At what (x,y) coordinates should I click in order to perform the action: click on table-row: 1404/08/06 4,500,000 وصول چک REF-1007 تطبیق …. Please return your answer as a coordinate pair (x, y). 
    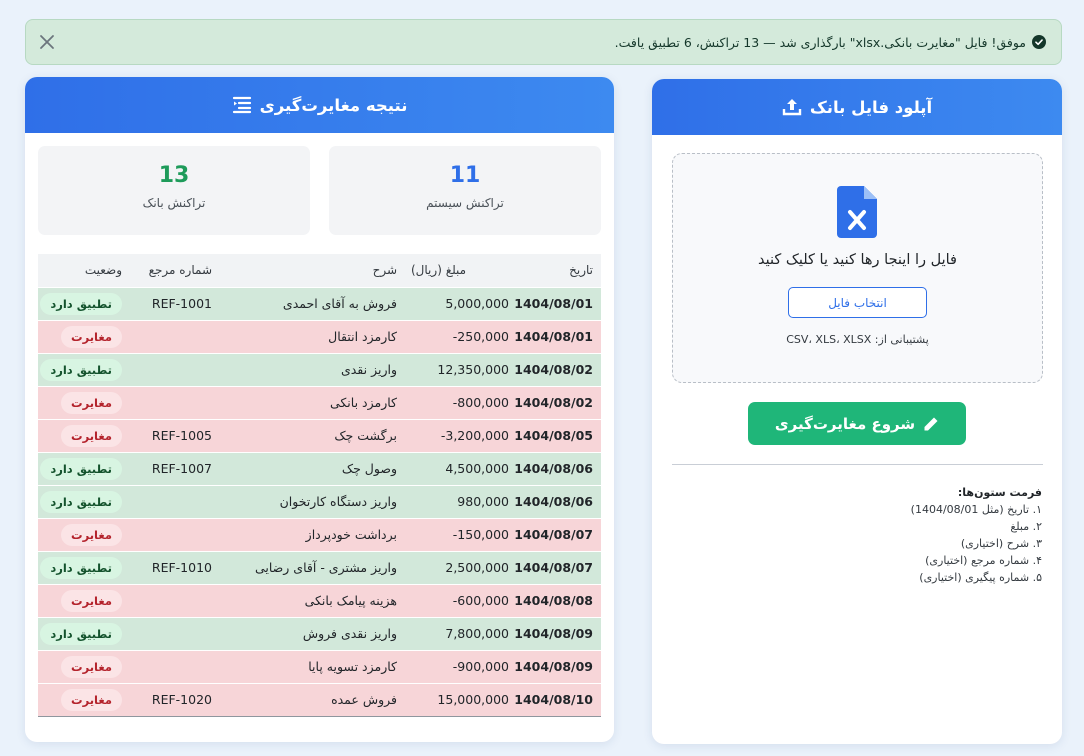
    Looking at the image, I should click on (319, 468).